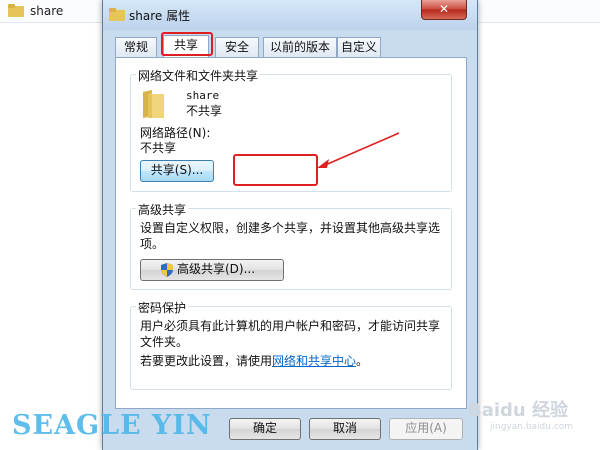 The height and width of the screenshot is (450, 600). What do you see at coordinates (345, 429) in the screenshot?
I see `cancel-button: 取消` at bounding box center [345, 429].